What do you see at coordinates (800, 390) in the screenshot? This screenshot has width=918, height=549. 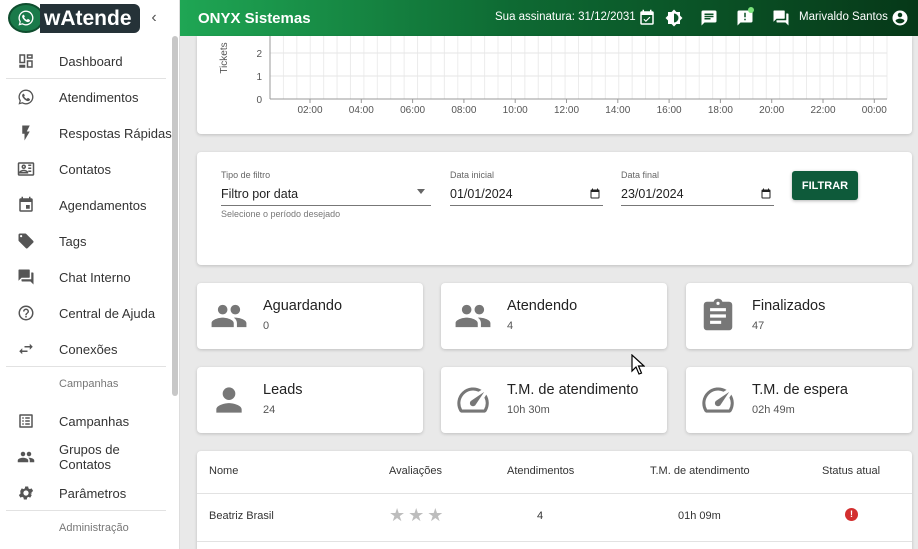 I see `stat-title: T.M. de espera` at bounding box center [800, 390].